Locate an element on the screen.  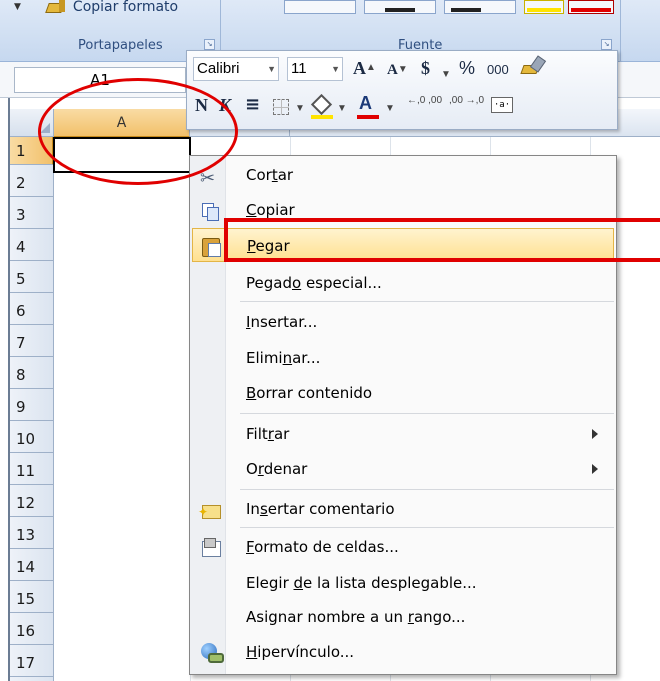
increase-decimal-button: ←,0 ,00 is located at coordinates (427, 100).